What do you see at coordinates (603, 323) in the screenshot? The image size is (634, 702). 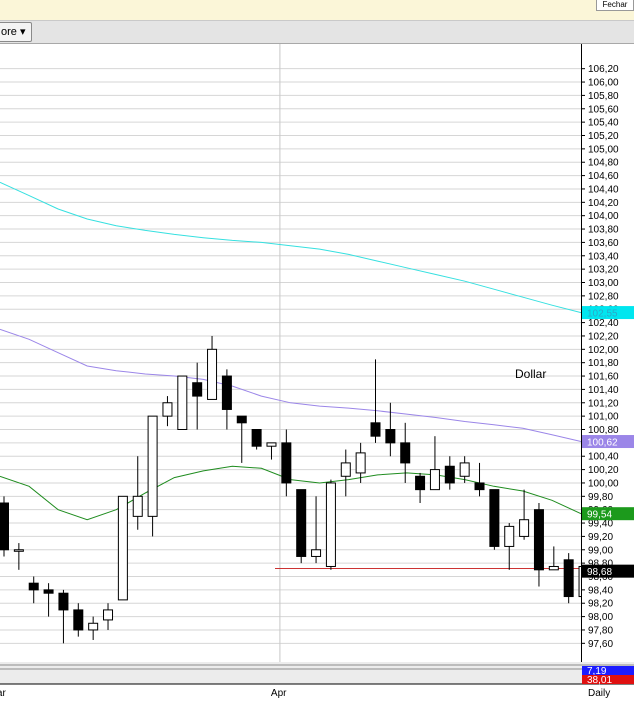 I see `y-tick-label: 102,40` at bounding box center [603, 323].